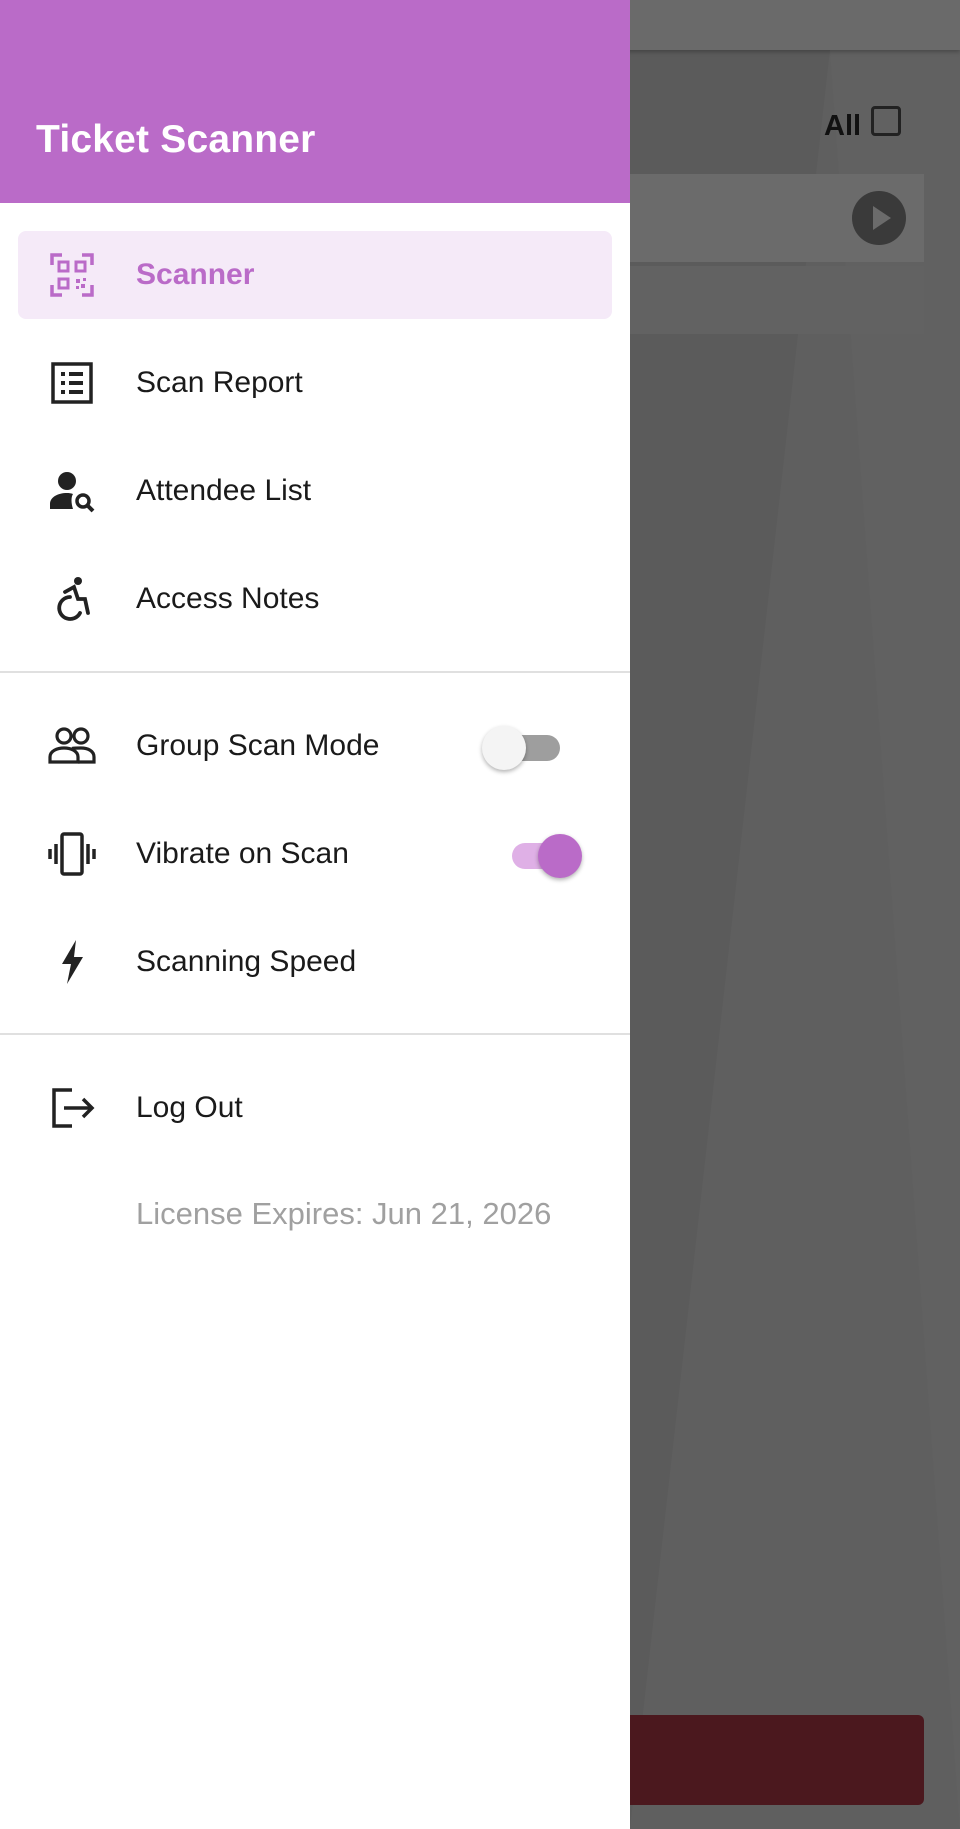 The image size is (960, 1829). What do you see at coordinates (72, 275) in the screenshot?
I see `qr-code-scanner-icon` at bounding box center [72, 275].